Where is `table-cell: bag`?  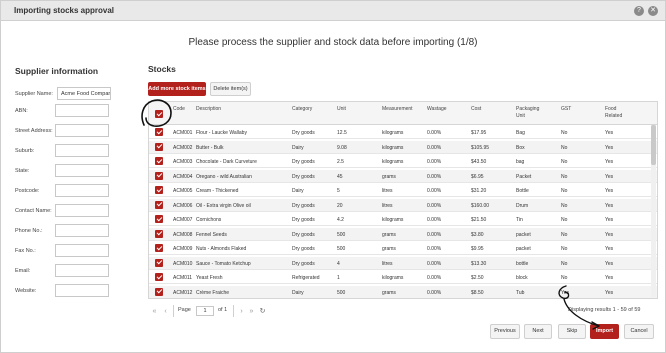 table-cell: bag is located at coordinates (520, 162).